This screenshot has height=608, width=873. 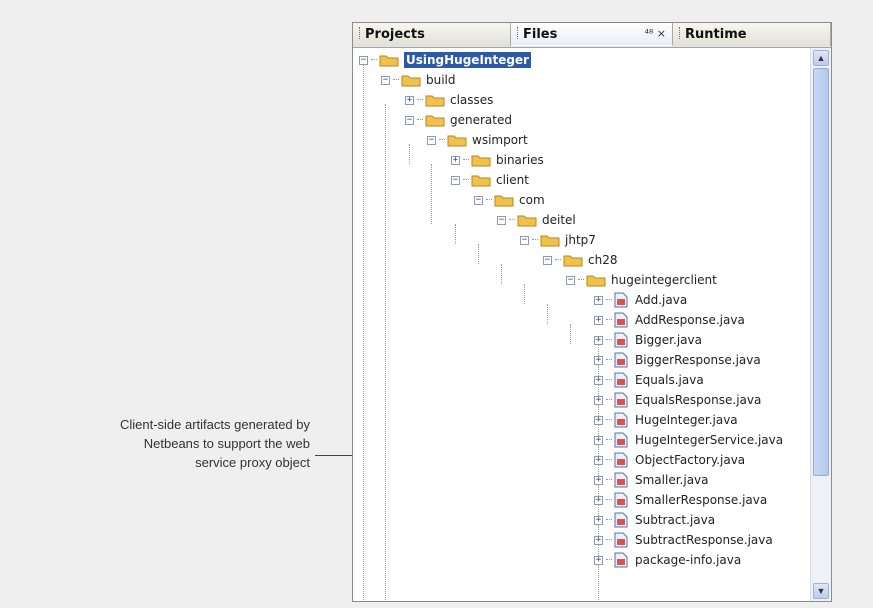 I want to click on tree-node-java-file: + package-info.java, so click(x=667, y=560).